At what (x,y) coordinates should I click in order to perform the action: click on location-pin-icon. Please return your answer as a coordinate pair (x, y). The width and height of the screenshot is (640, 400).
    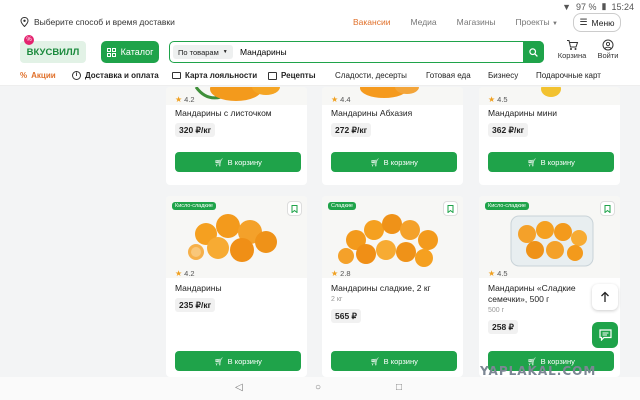
    Looking at the image, I should click on (24, 22).